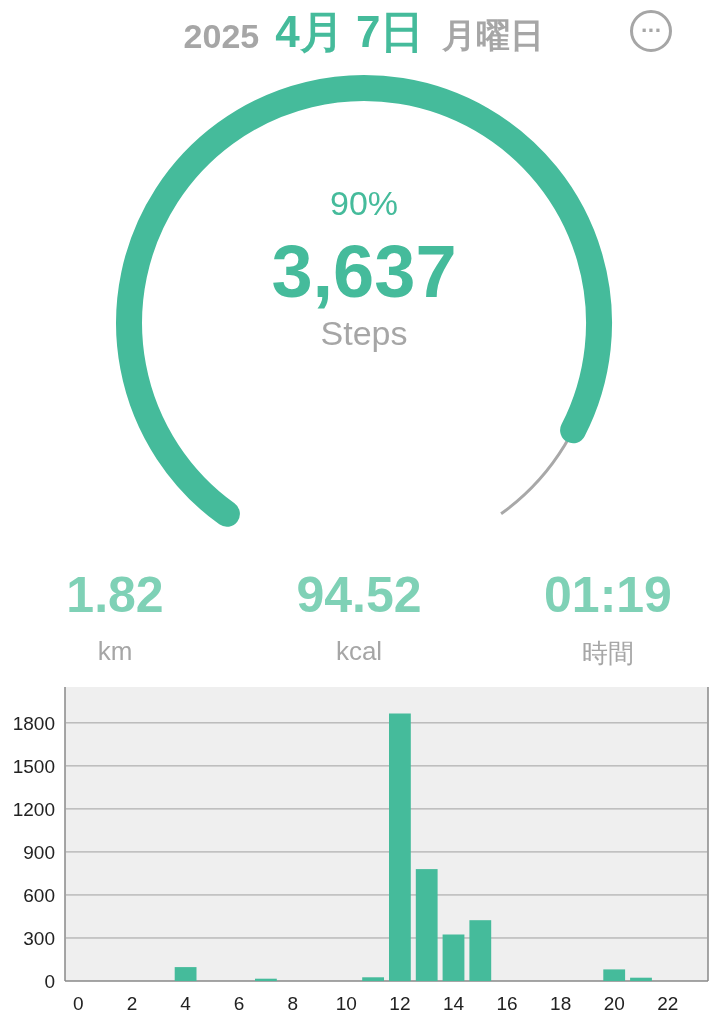 The image size is (728, 1024). What do you see at coordinates (400, 1003) in the screenshot?
I see `x-tick-label: 12` at bounding box center [400, 1003].